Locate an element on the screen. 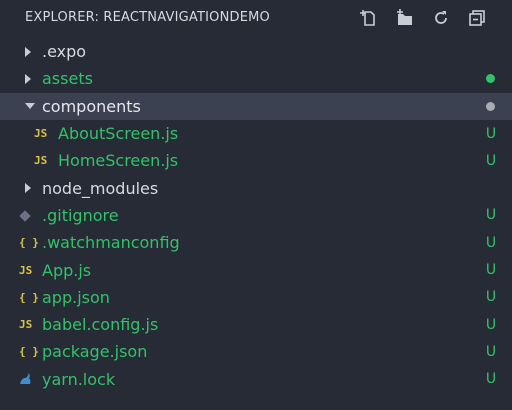 This screenshot has width=512, height=410. tree-item-homescreen-js: JS HomeScreen.js U is located at coordinates (256, 160).